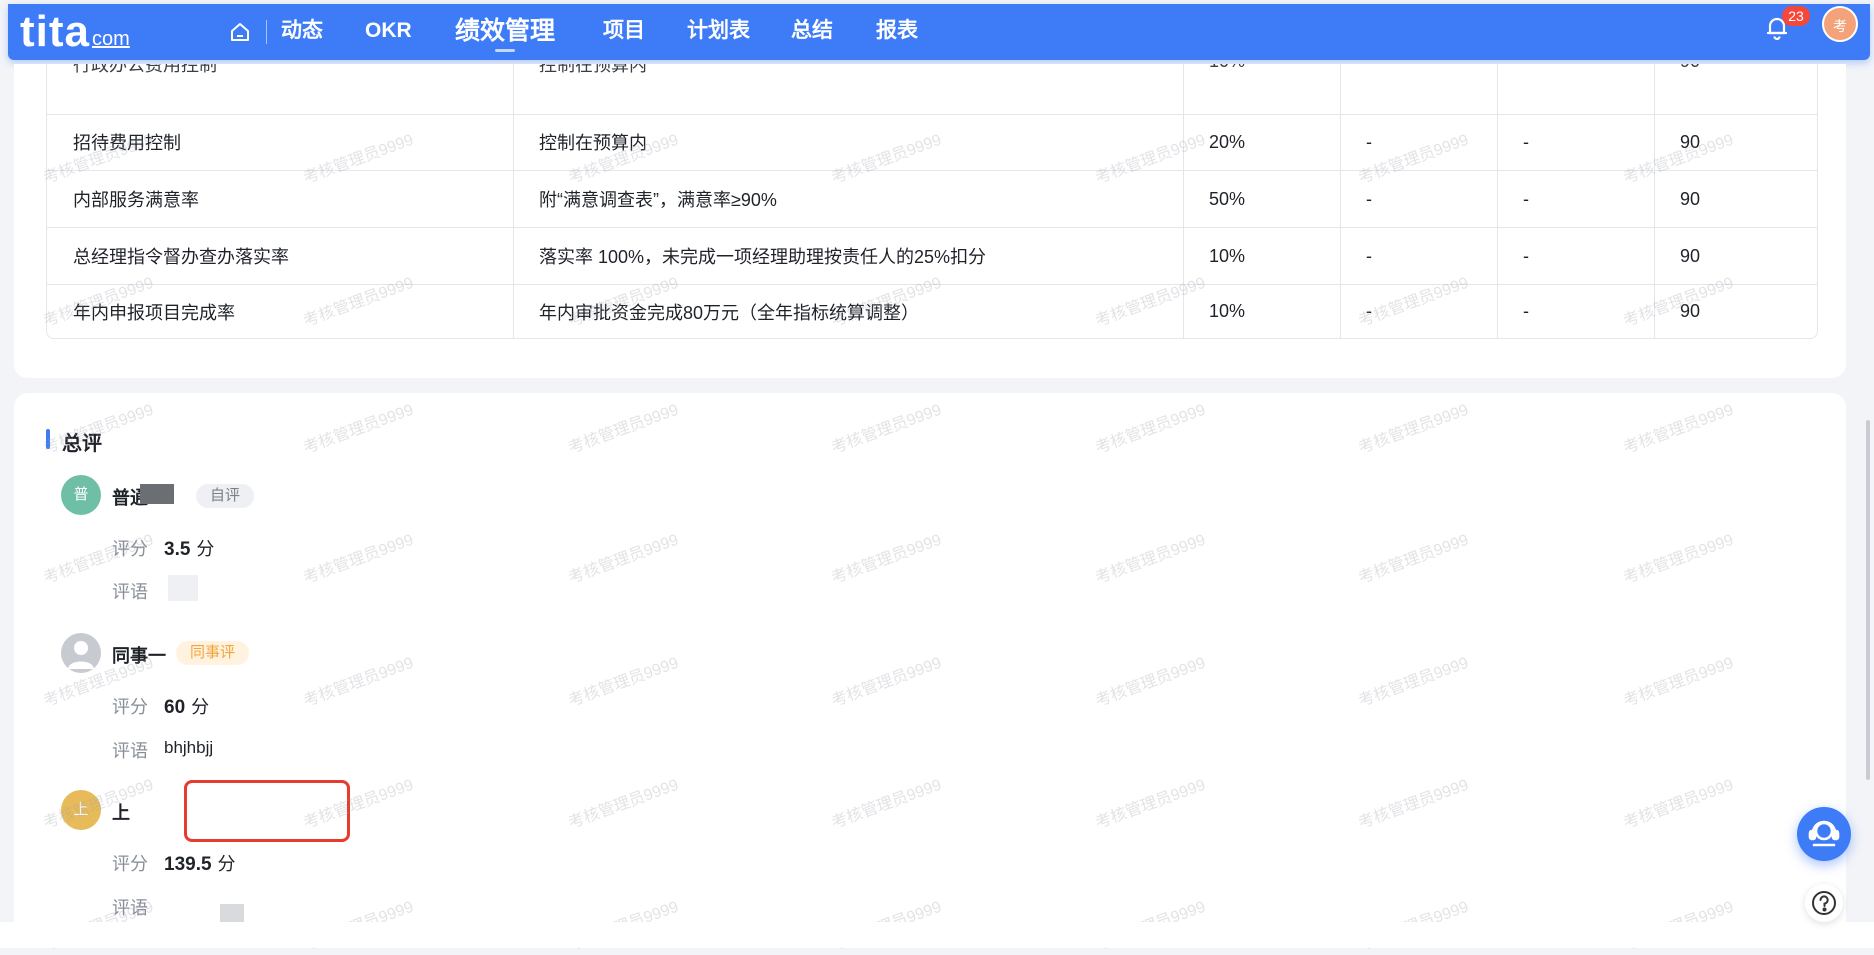  I want to click on table-row: 内部服务满意率 附“满意调查表”，满意率≥90% 50% - - 90, so click(932, 199).